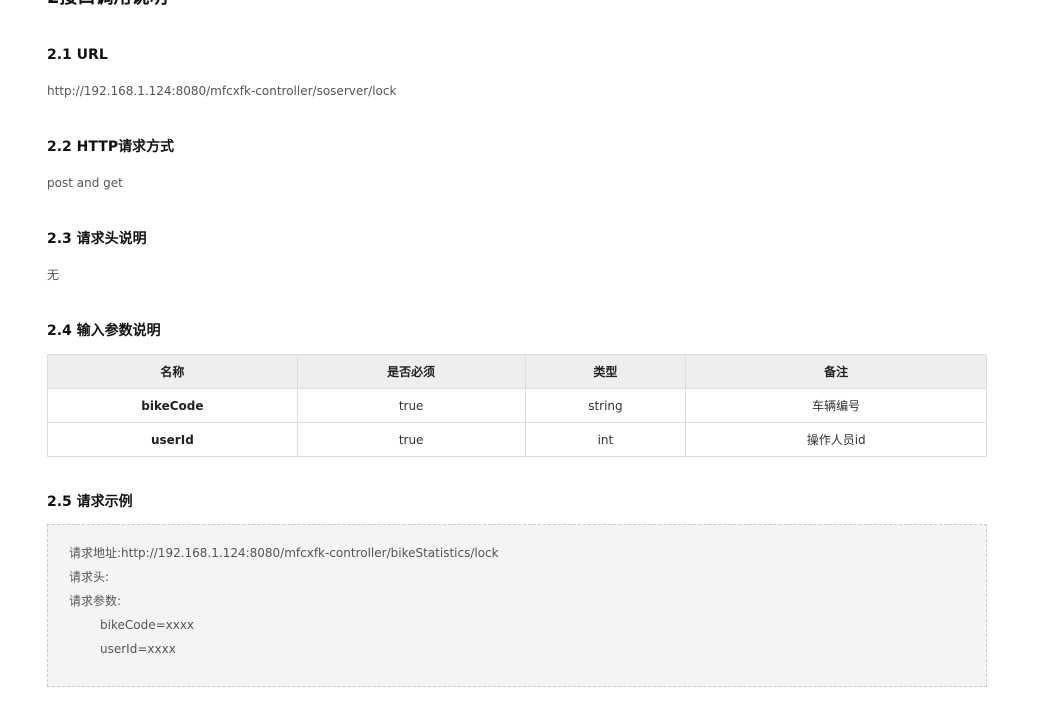 This screenshot has height=702, width=1037. What do you see at coordinates (97, 239) in the screenshot?
I see `header-heading: 2.3 请求头说明` at bounding box center [97, 239].